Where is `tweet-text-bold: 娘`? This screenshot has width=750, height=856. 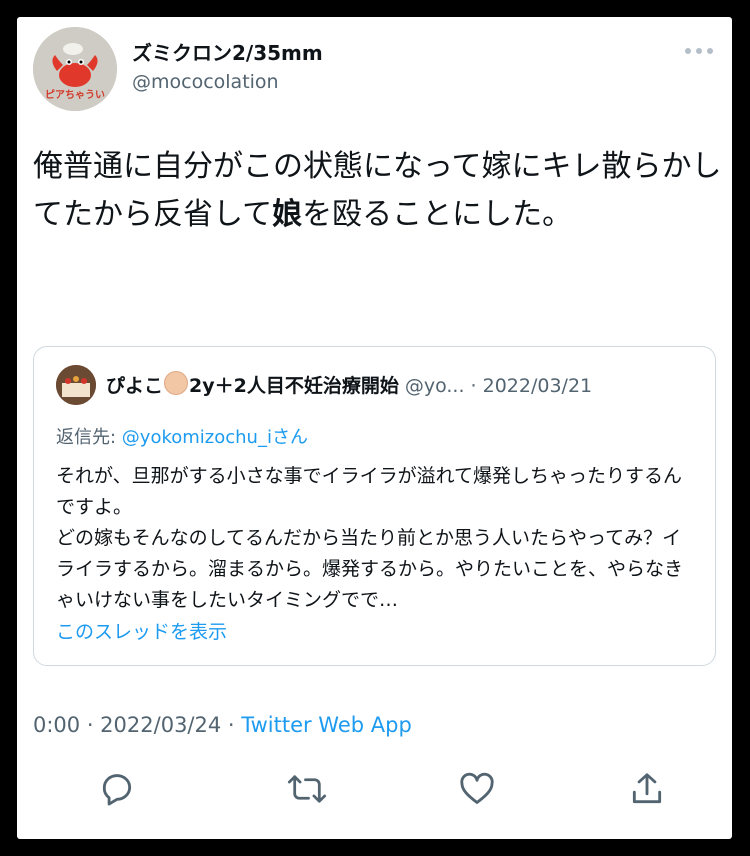
tweet-text-bold: 娘 is located at coordinates (287, 214).